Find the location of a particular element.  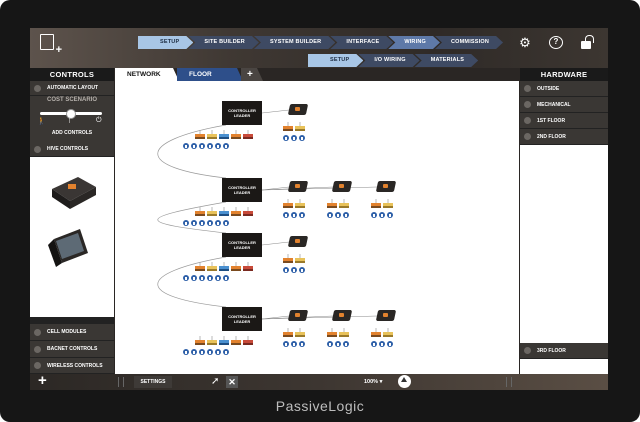

zoom-select: 100% ▾ is located at coordinates (373, 382).